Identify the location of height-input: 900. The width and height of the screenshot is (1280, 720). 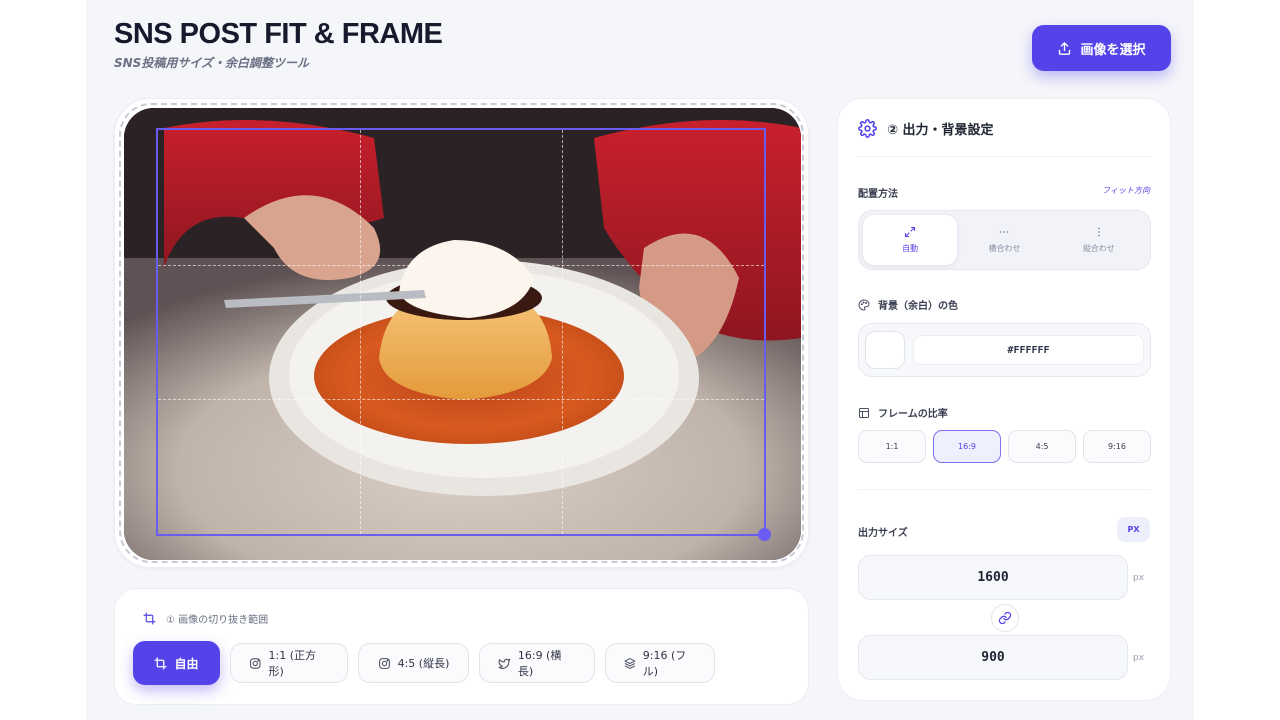
(993, 657).